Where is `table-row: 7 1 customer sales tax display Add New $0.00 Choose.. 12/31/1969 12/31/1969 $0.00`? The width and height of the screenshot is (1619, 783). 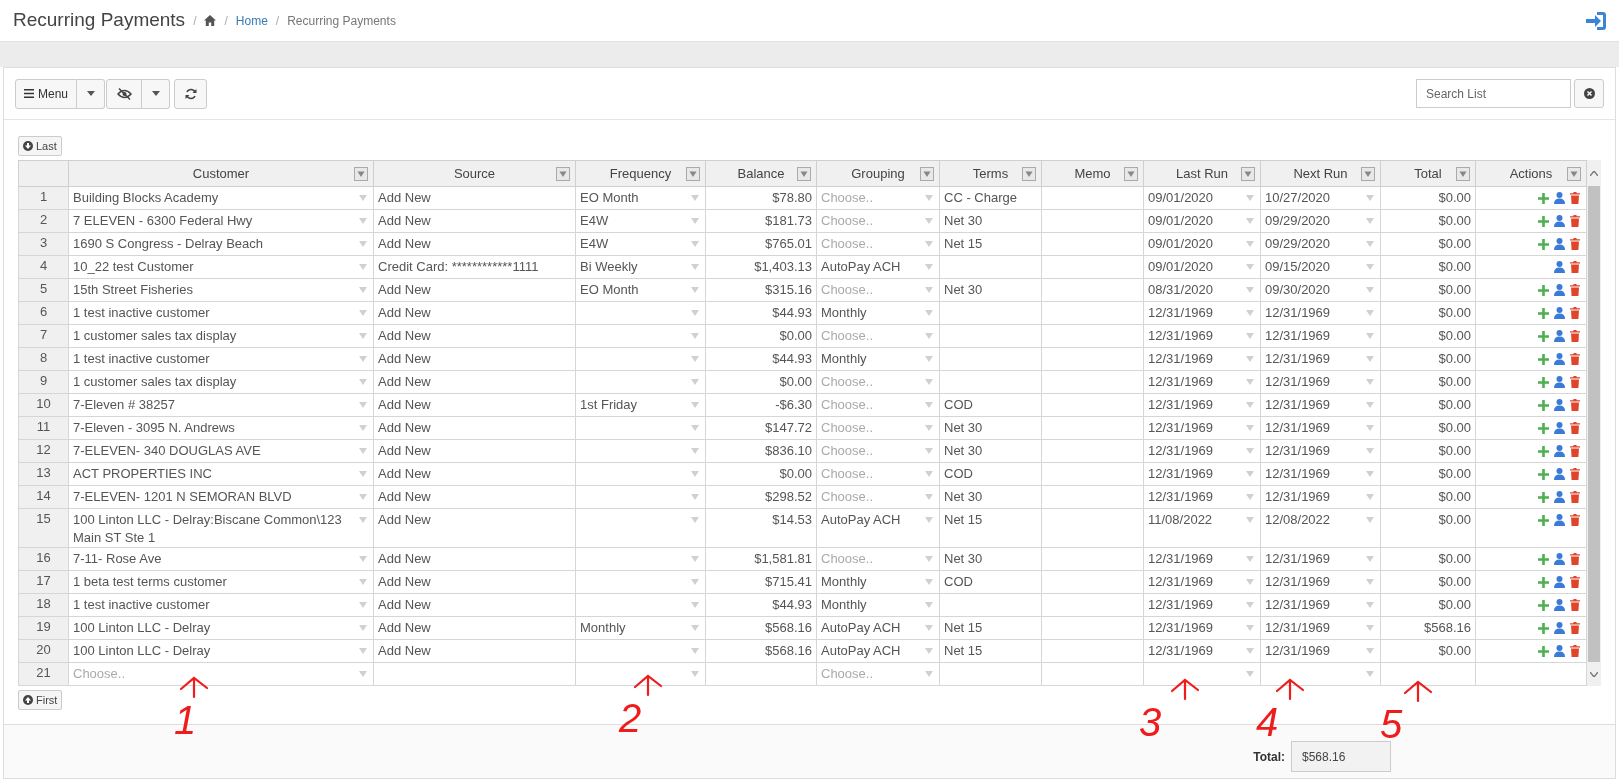
table-row: 7 1 customer sales tax display Add New $0.00 Choose.. 12/31/1969 12/31/1969 $0.00 is located at coordinates (802, 336).